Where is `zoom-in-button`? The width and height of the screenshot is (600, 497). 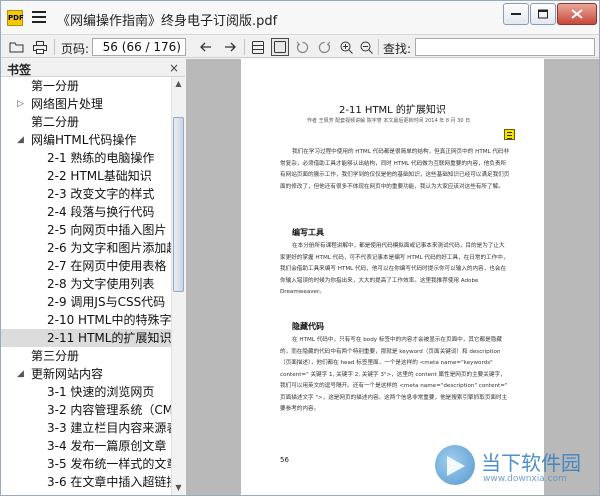
zoom-in-button is located at coordinates (346, 47).